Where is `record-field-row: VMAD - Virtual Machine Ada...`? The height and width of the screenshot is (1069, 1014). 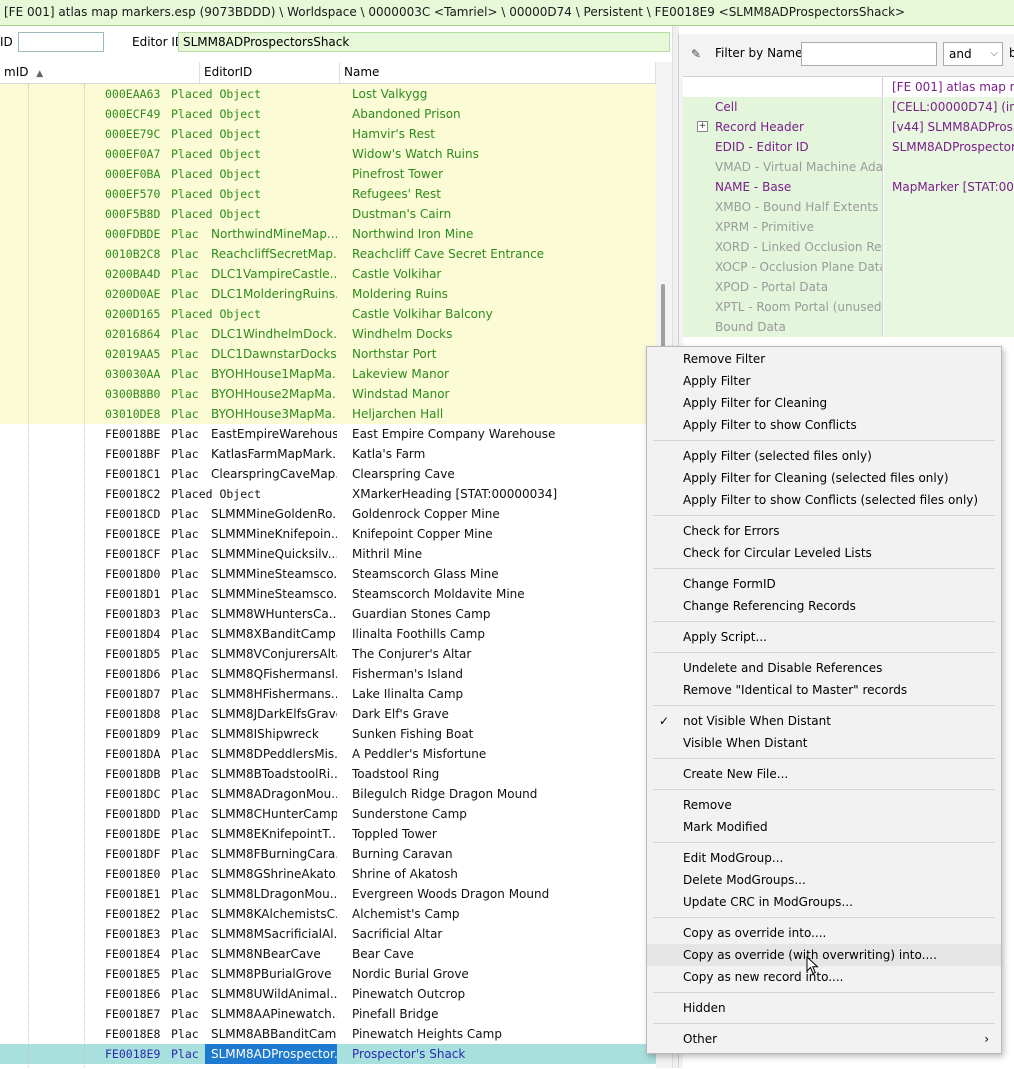 record-field-row: VMAD - Virtual Machine Ada... is located at coordinates (848, 167).